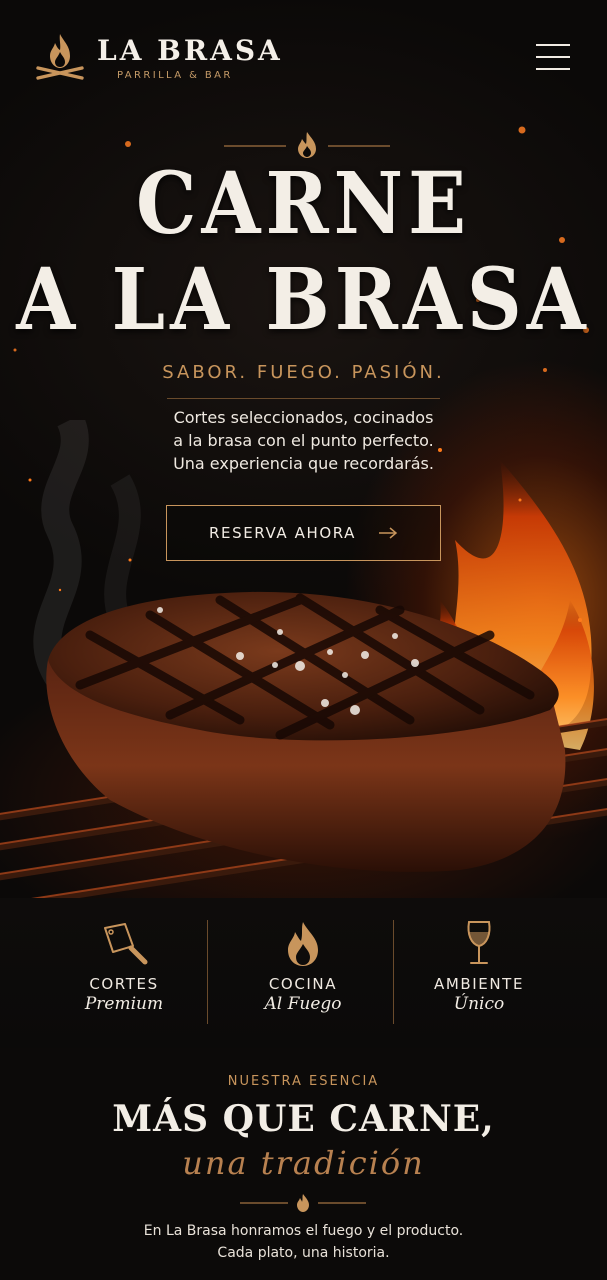 The image size is (607, 1280). I want to click on feature-cortes: CORTES Premium, so click(124, 973).